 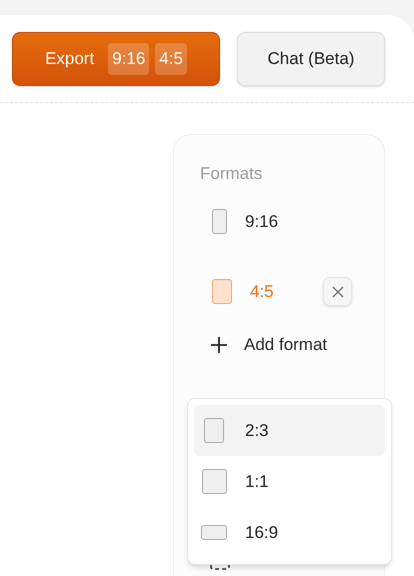 I want to click on add-format-button: Add format, so click(x=251, y=344).